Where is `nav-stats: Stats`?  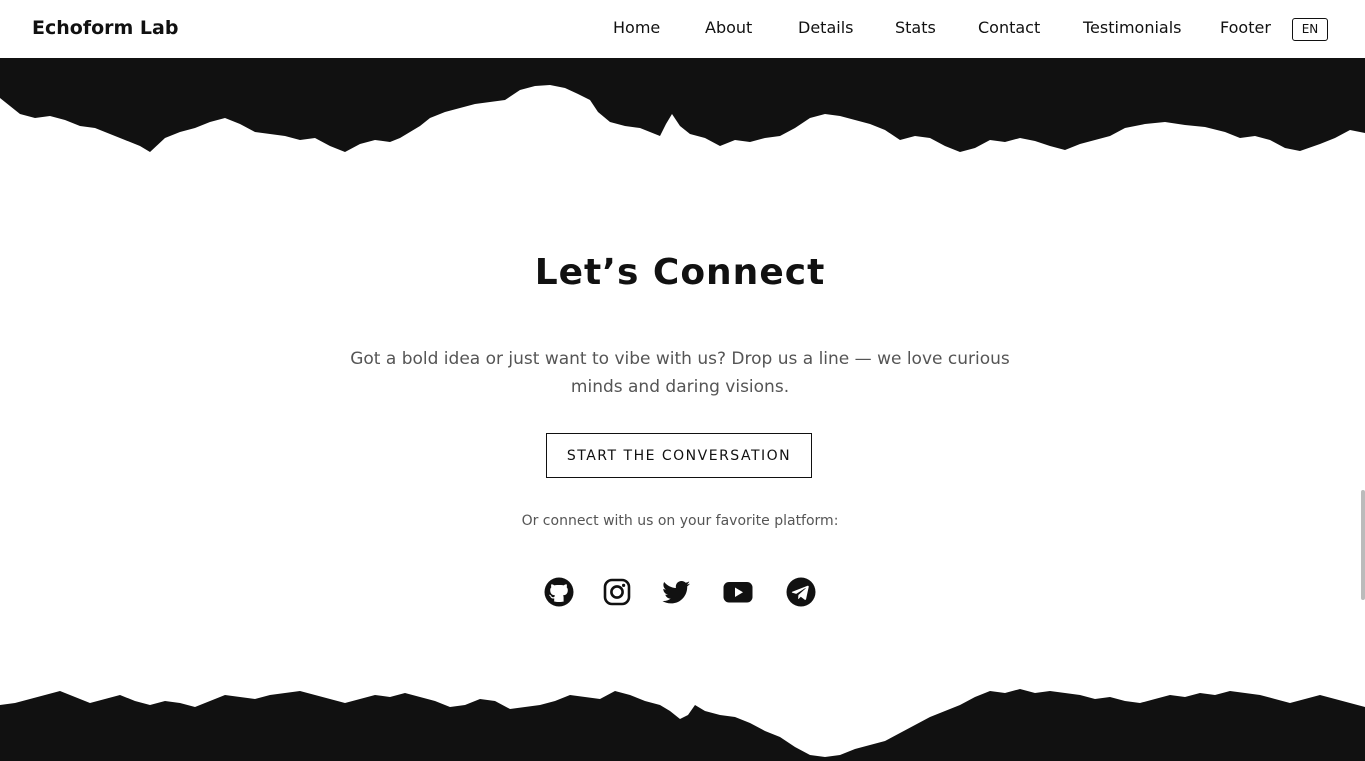
nav-stats: Stats is located at coordinates (915, 27).